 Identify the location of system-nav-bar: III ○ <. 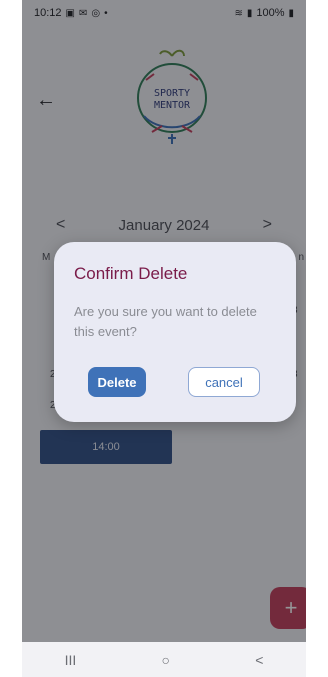
(164, 659).